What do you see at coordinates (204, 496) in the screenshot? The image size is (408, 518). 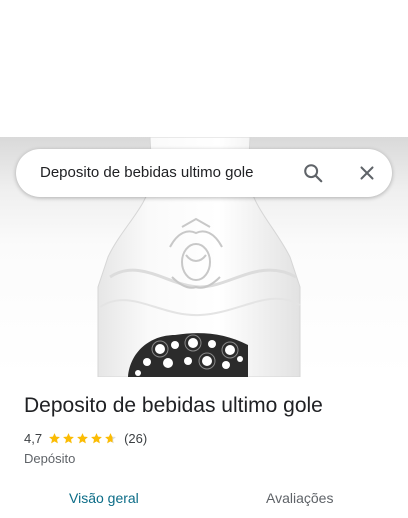 I see `place-tabs: Visão geral Avaliações` at bounding box center [204, 496].